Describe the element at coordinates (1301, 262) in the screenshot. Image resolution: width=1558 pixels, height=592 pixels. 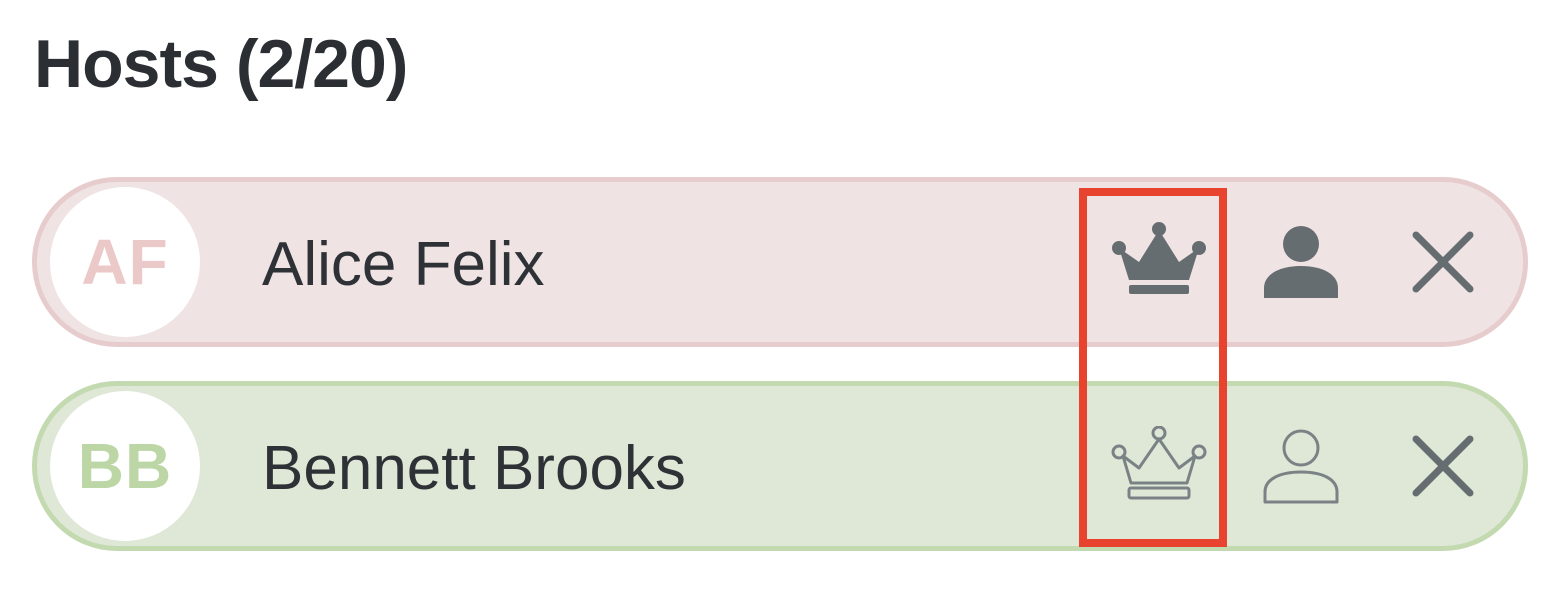
I see `user-filled-icon` at that location.